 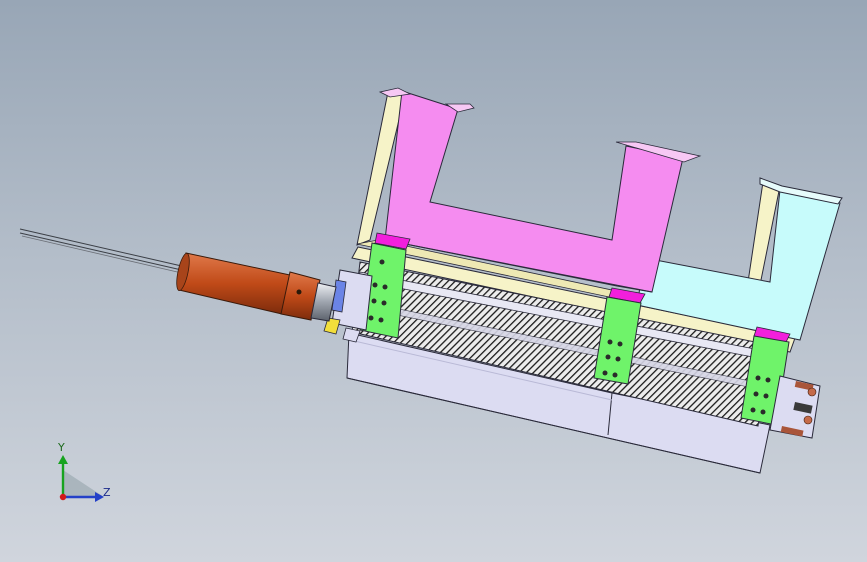 I want to click on origin-marker, so click(x=63, y=497).